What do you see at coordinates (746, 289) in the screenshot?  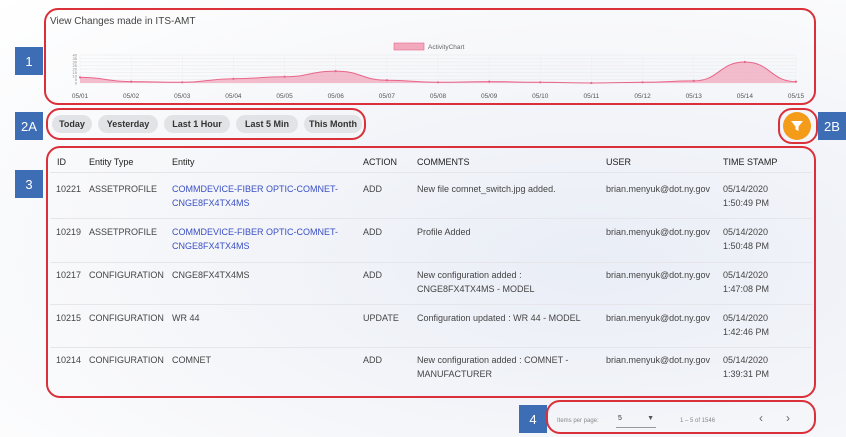 I see `cell-time: 1:47:08 PM` at bounding box center [746, 289].